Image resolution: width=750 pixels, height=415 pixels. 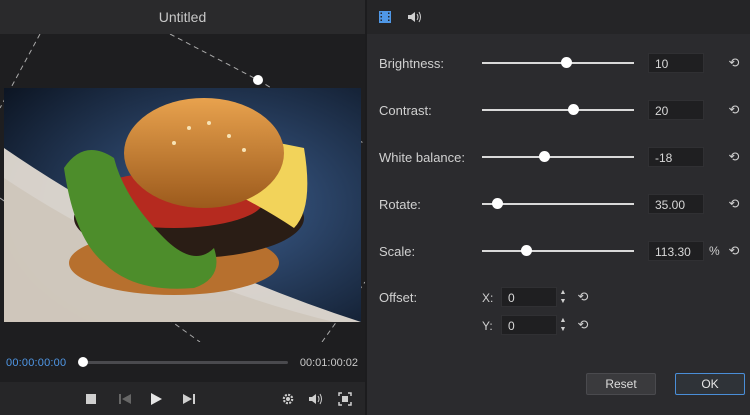 I want to click on offset-y-spinner: ▲ ▼, so click(x=563, y=325).